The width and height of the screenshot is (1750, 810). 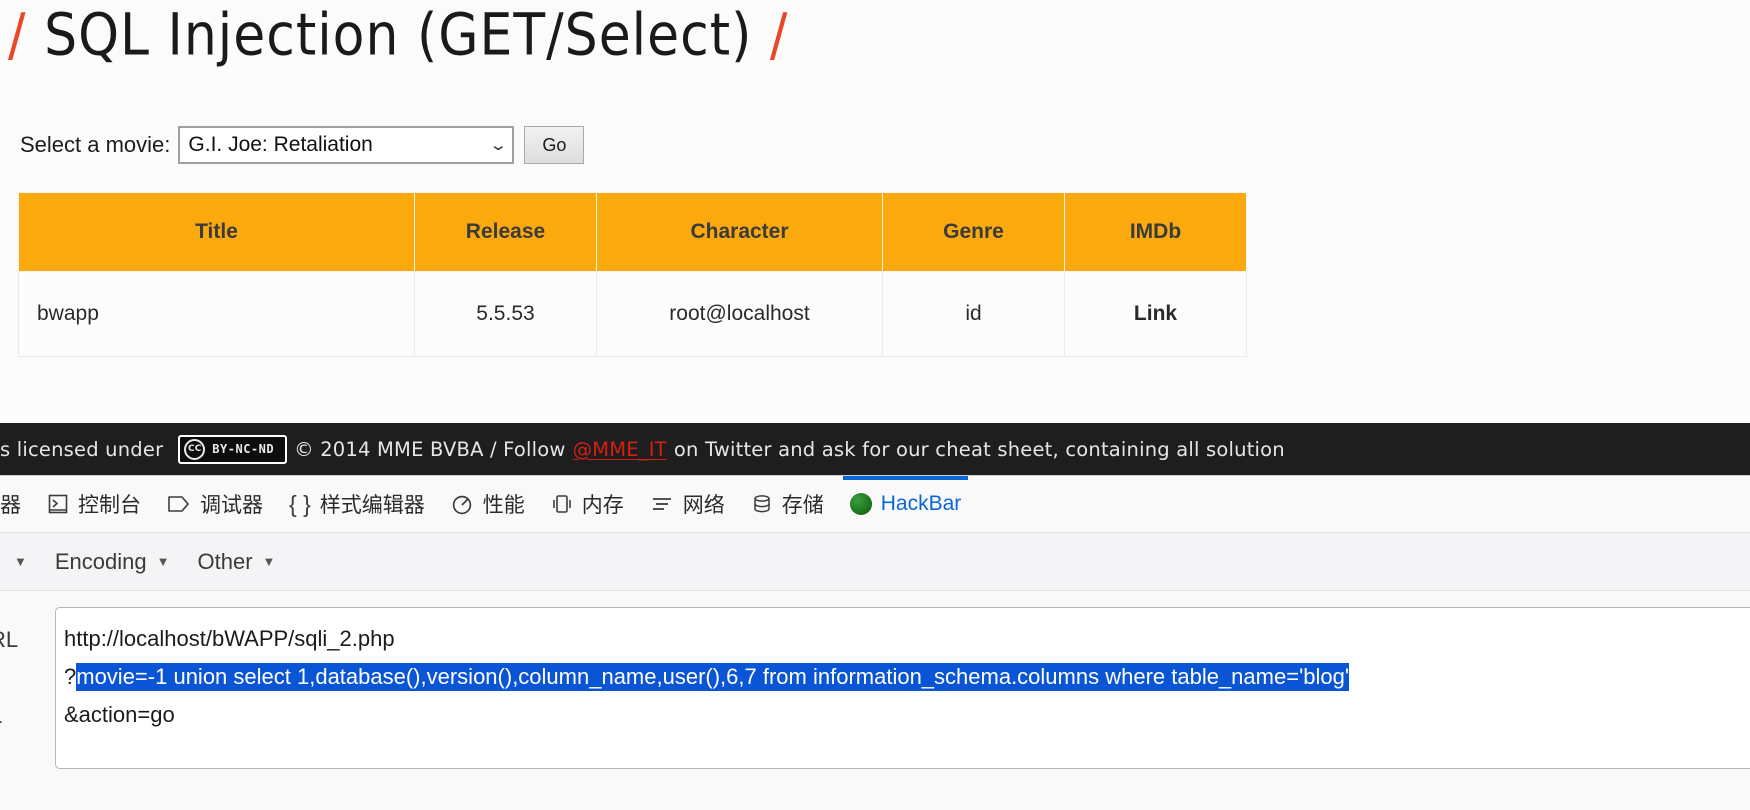 I want to click on menu-load-url: ▼, so click(x=20, y=561).